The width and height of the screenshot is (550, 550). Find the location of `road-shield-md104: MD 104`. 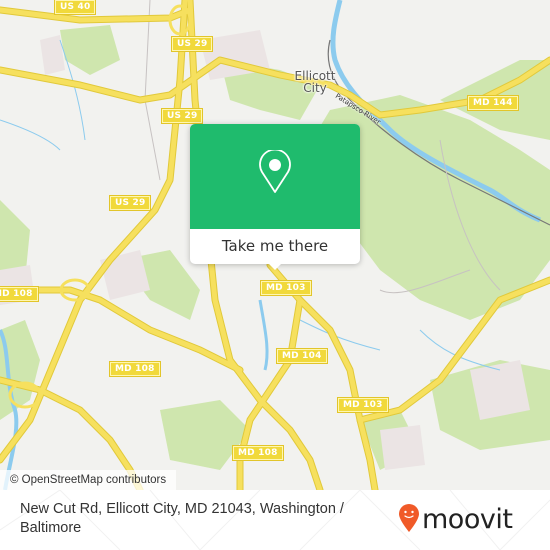

road-shield-md104: MD 104 is located at coordinates (302, 356).